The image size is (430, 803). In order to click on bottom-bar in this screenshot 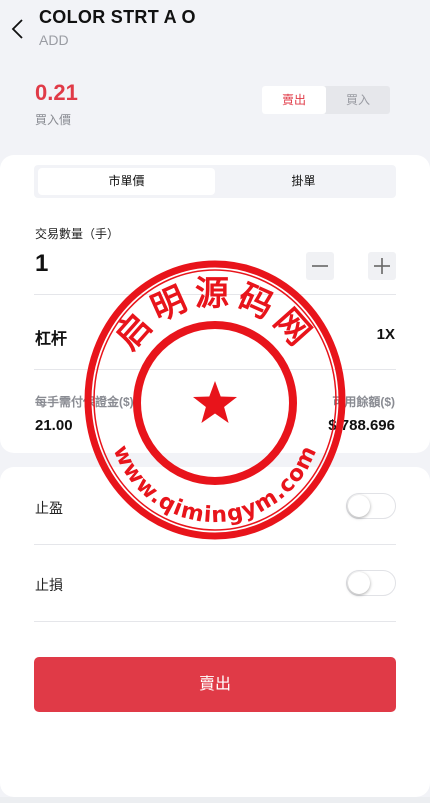, I will do `click(215, 800)`.